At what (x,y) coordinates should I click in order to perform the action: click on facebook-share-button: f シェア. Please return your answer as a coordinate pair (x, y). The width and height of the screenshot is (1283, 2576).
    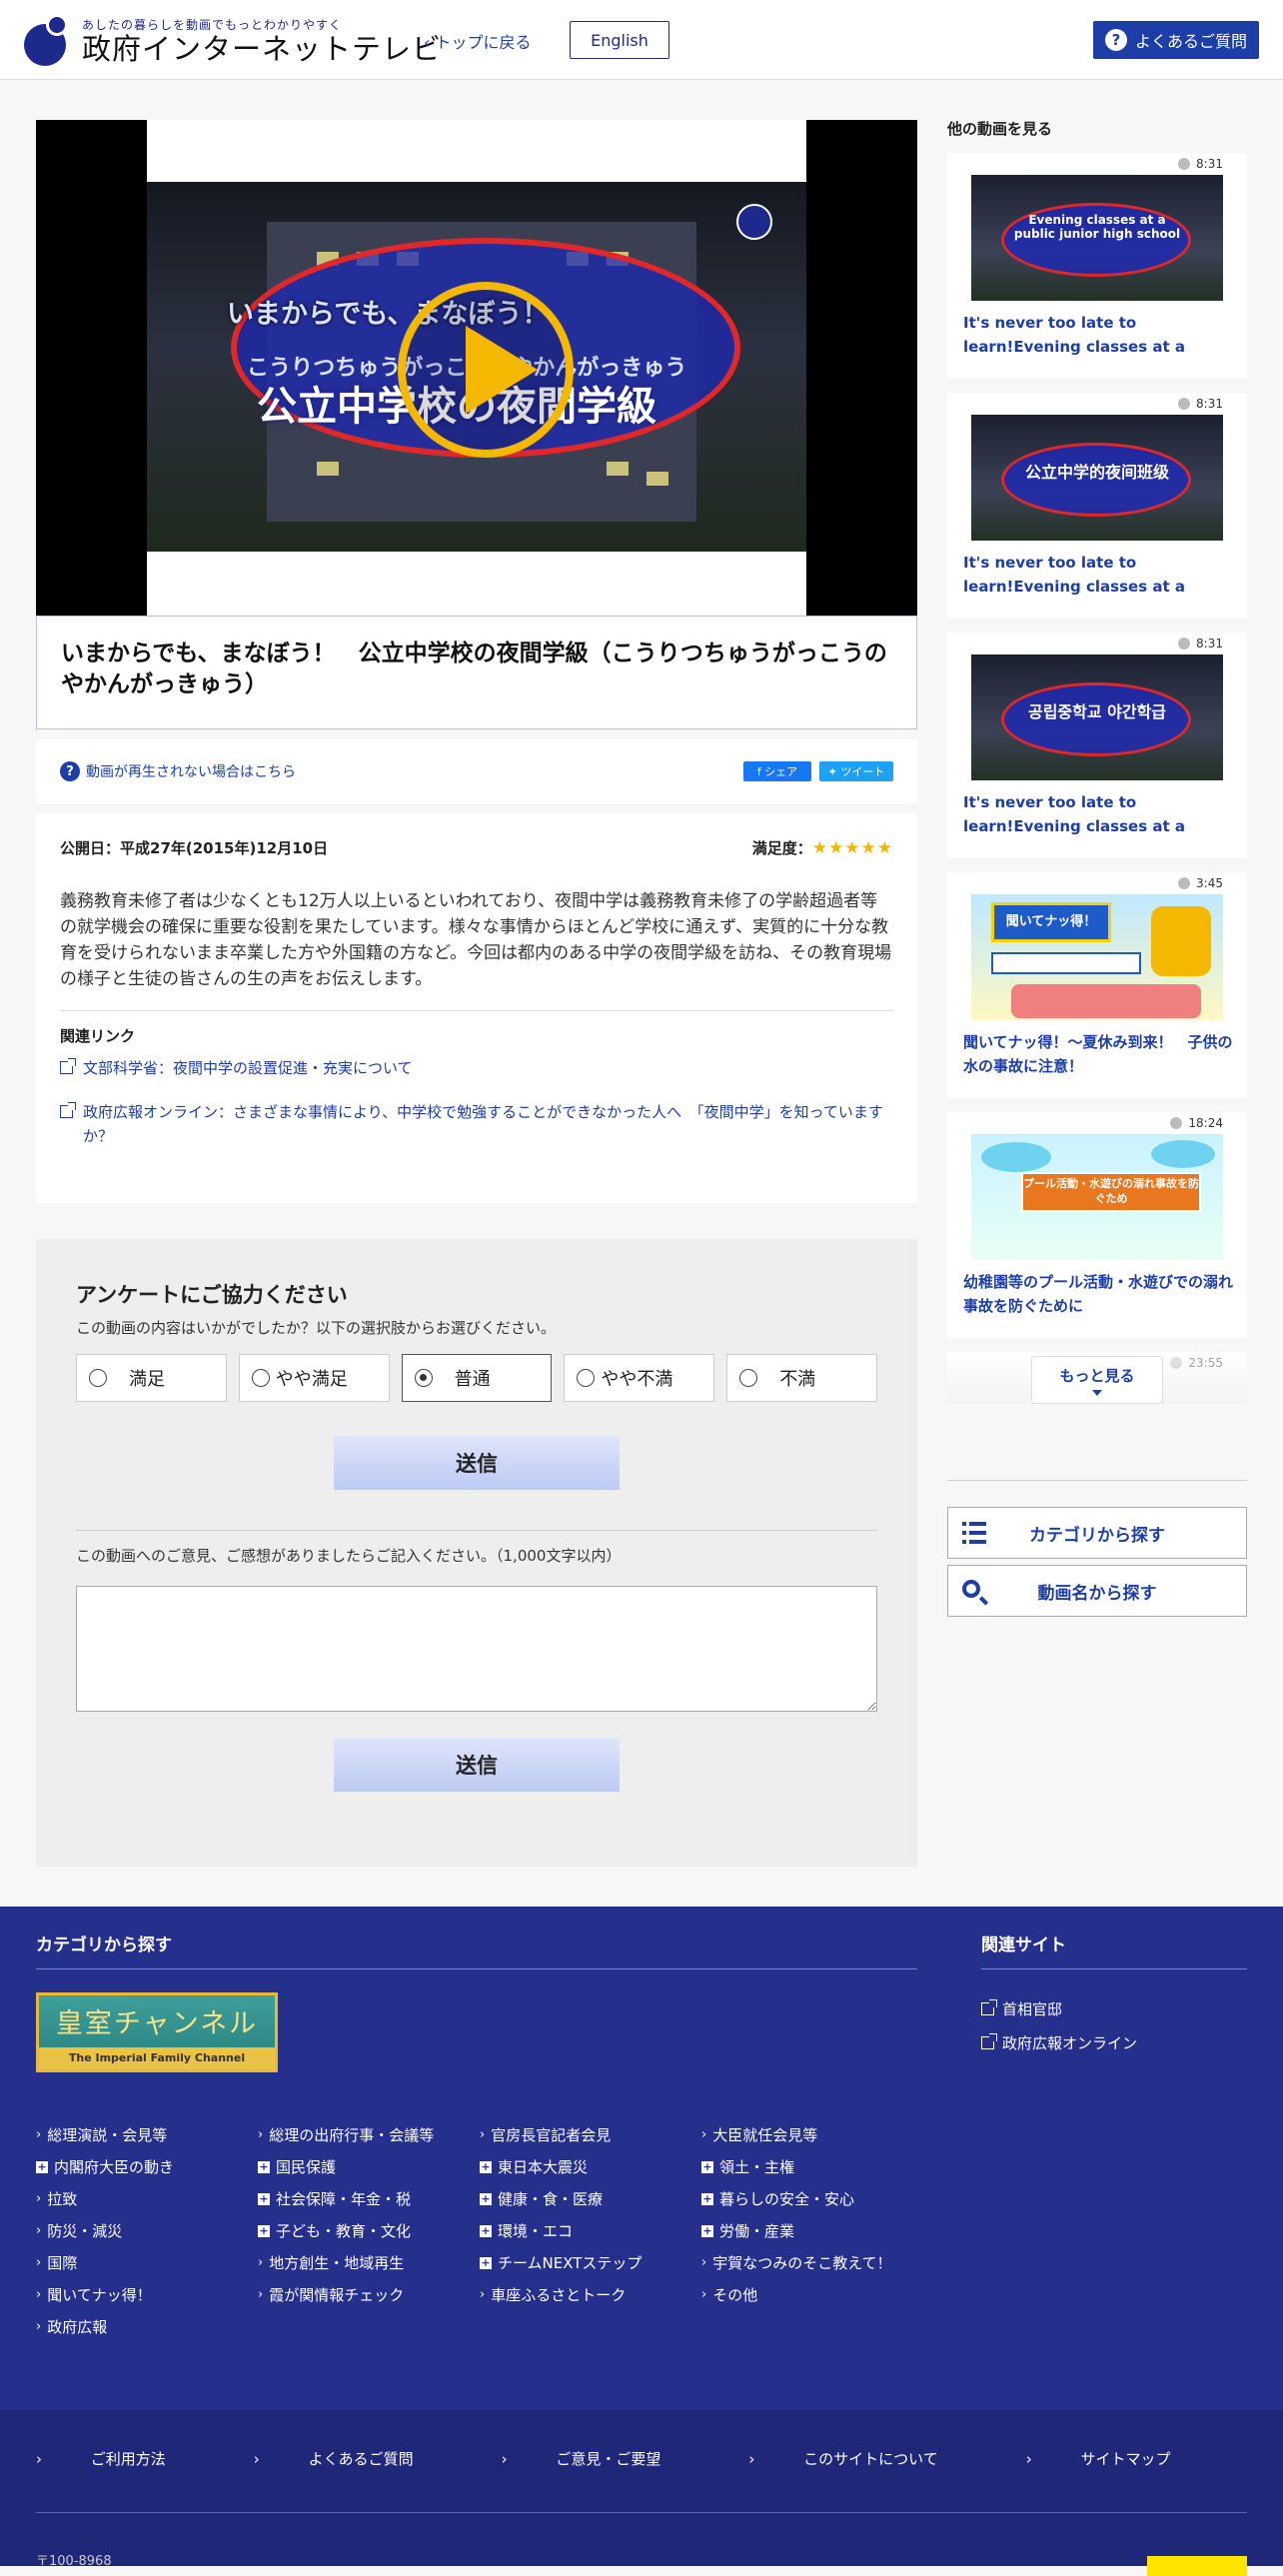
    Looking at the image, I should click on (777, 771).